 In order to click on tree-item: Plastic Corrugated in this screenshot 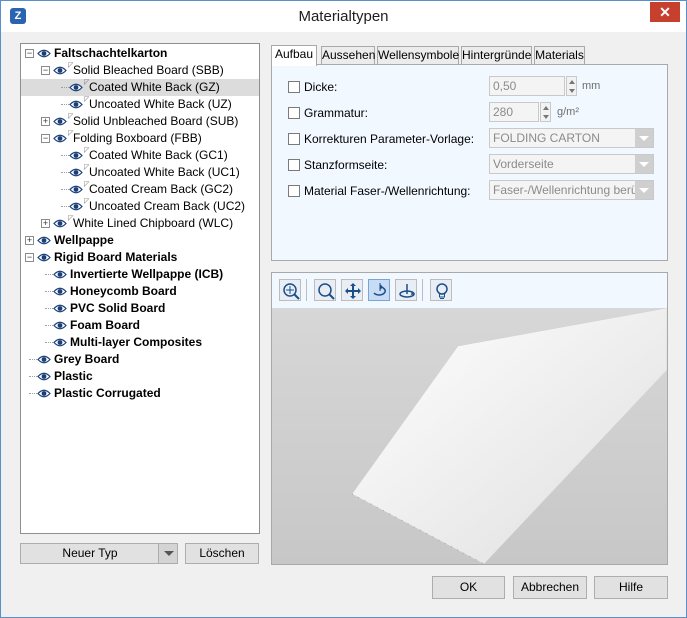, I will do `click(140, 393)`.